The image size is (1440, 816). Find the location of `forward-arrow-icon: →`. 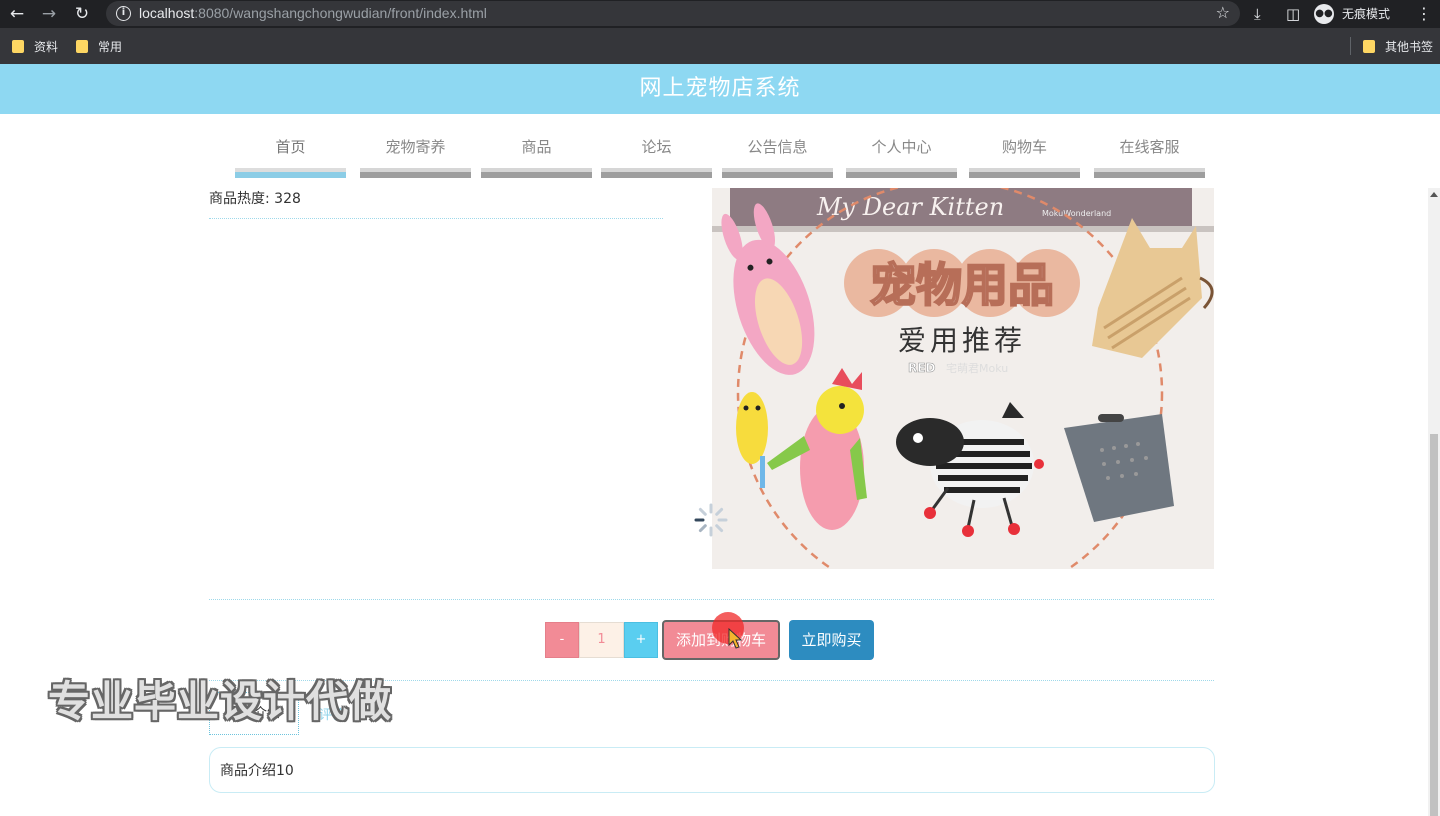

forward-arrow-icon: → is located at coordinates (49, 14).